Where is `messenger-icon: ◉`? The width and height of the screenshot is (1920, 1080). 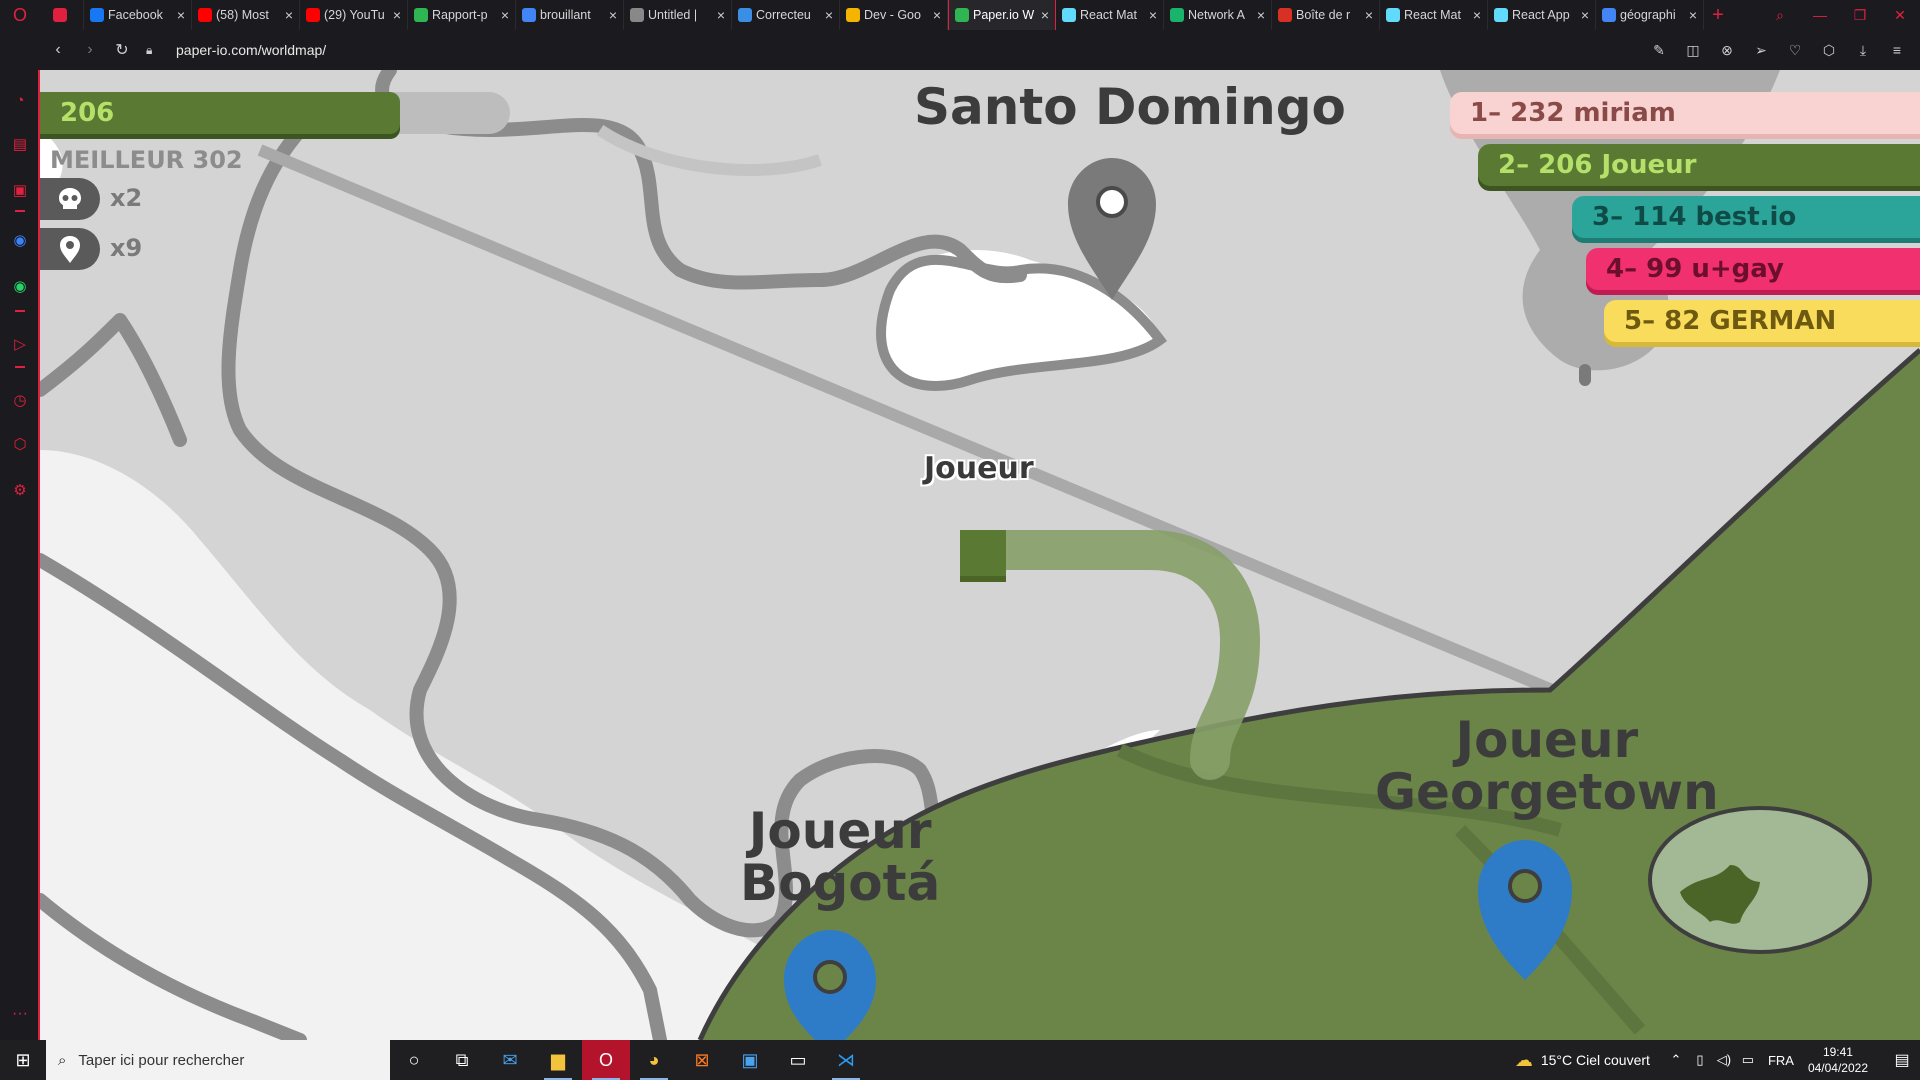 messenger-icon: ◉ is located at coordinates (20, 240).